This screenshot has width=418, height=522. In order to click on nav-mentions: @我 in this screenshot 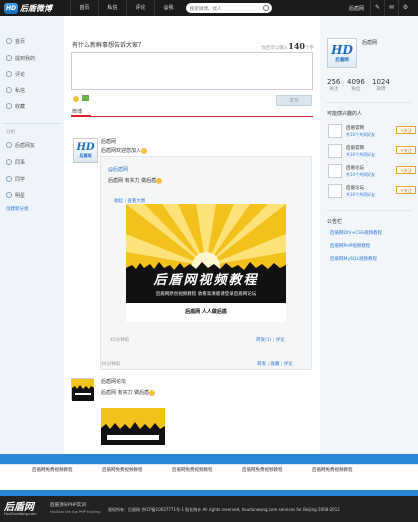, I will do `click(168, 8)`.